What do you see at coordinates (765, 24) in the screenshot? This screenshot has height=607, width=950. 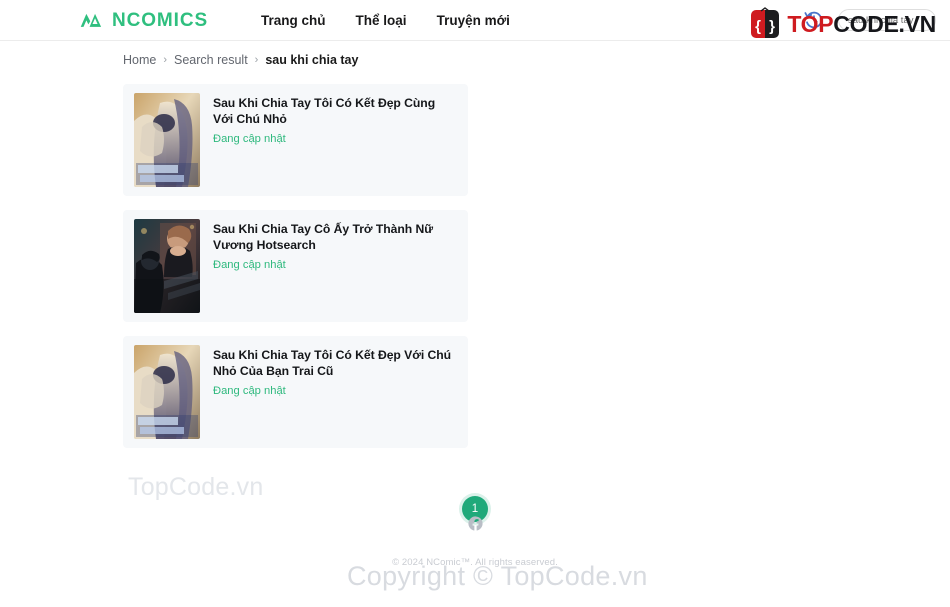 I see `topcode-brace-icon: { }` at bounding box center [765, 24].